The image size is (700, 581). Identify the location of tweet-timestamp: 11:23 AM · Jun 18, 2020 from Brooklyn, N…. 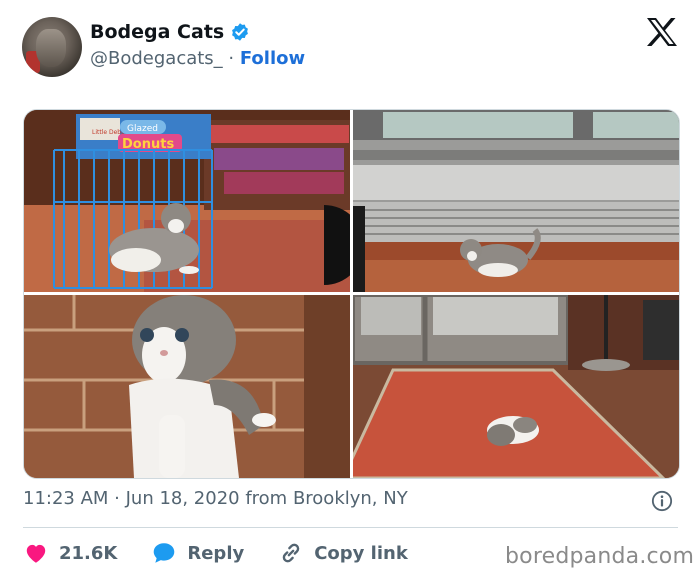
(215, 498).